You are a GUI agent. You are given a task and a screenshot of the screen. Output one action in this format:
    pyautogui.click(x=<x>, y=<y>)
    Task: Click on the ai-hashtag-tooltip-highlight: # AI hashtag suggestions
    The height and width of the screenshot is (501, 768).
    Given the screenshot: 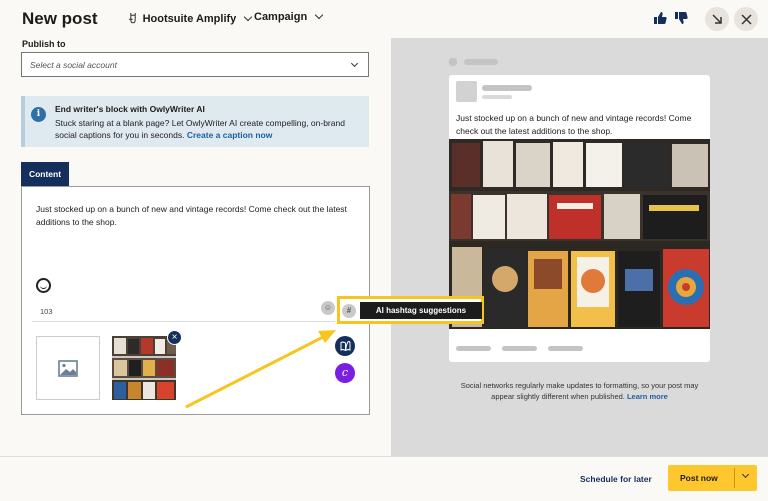 What is the action you would take?
    pyautogui.click(x=410, y=310)
    